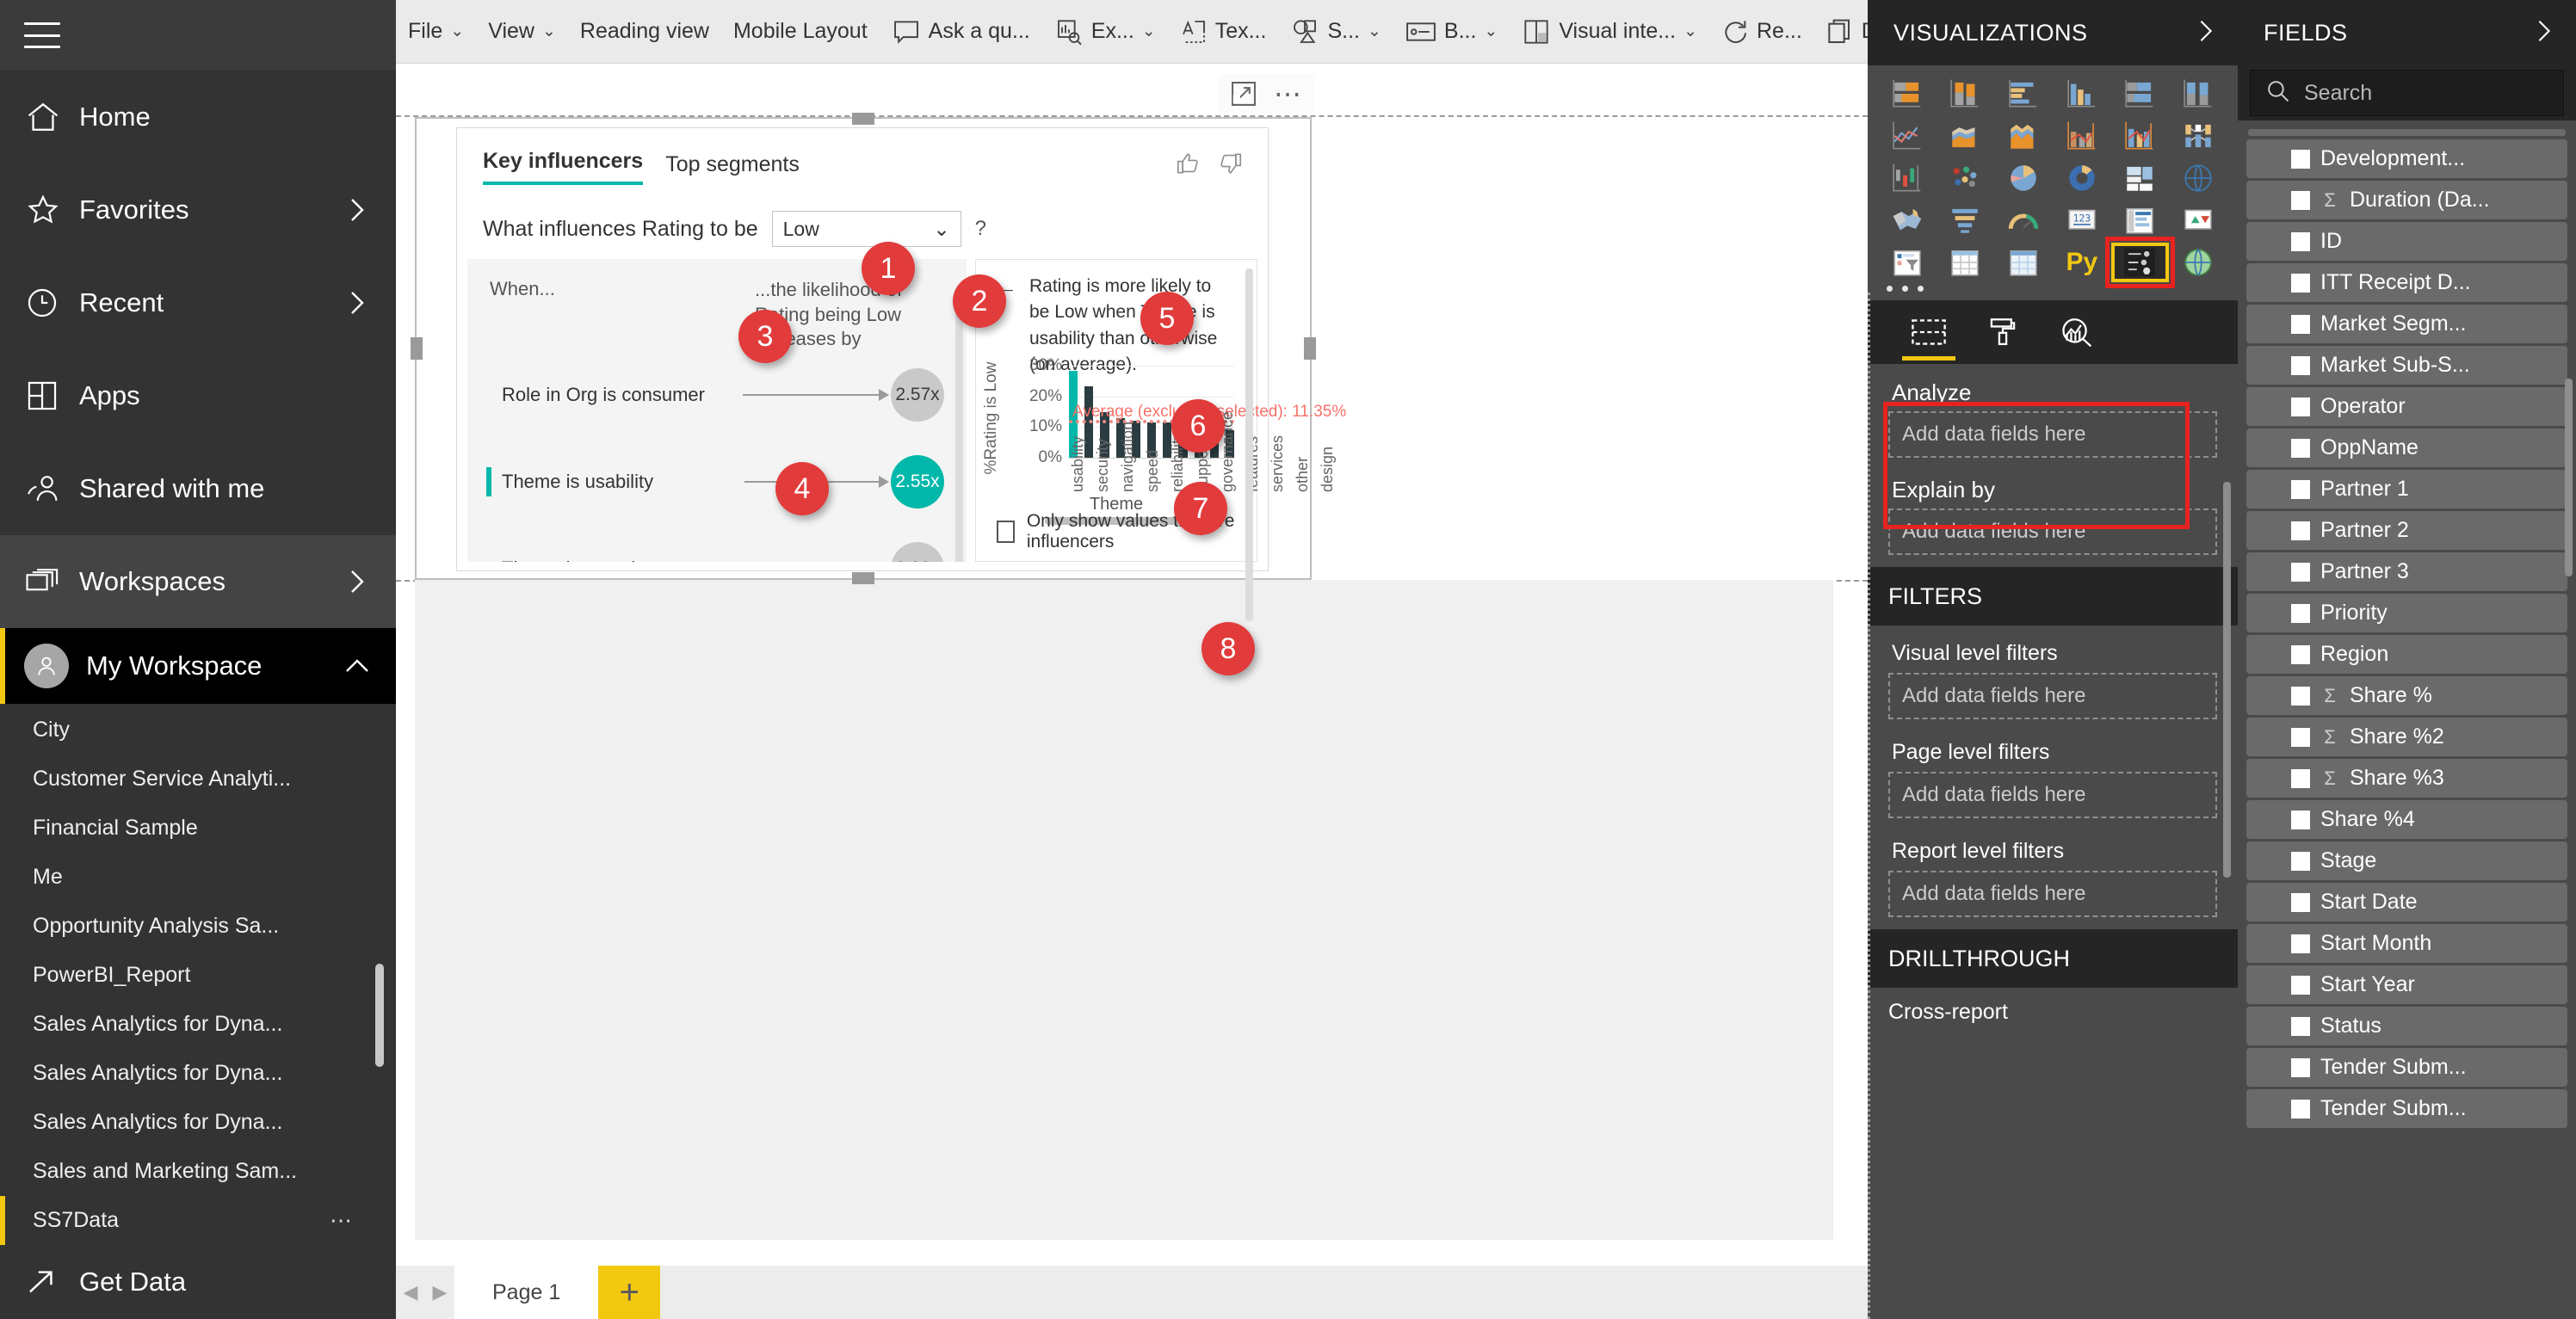 The height and width of the screenshot is (1319, 2576). I want to click on get-data-button: Get Data, so click(198, 1282).